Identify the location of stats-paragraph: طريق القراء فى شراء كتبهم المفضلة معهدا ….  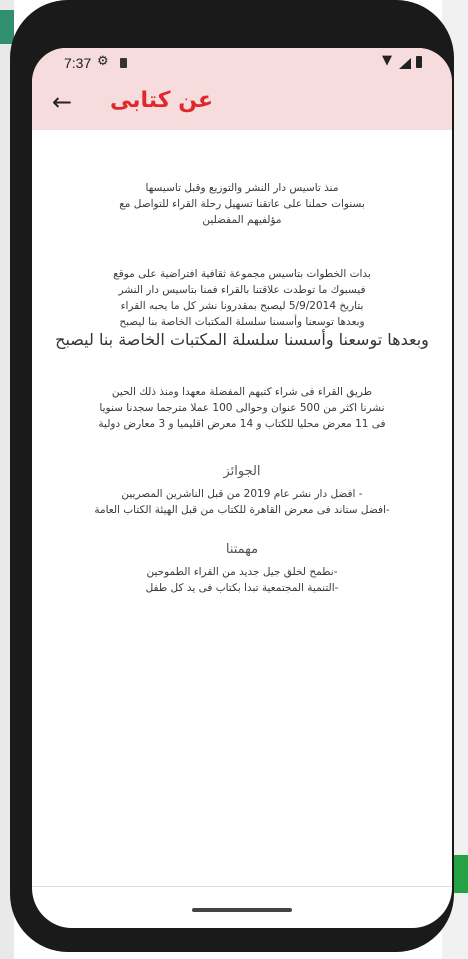
(242, 408).